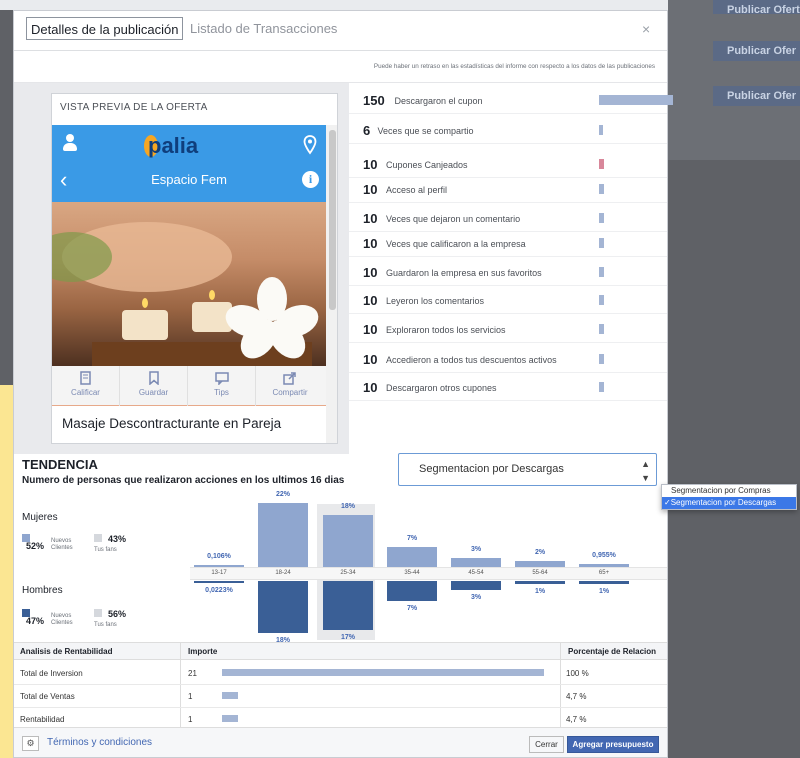  I want to click on female-age-pct: 18%, so click(347, 506).